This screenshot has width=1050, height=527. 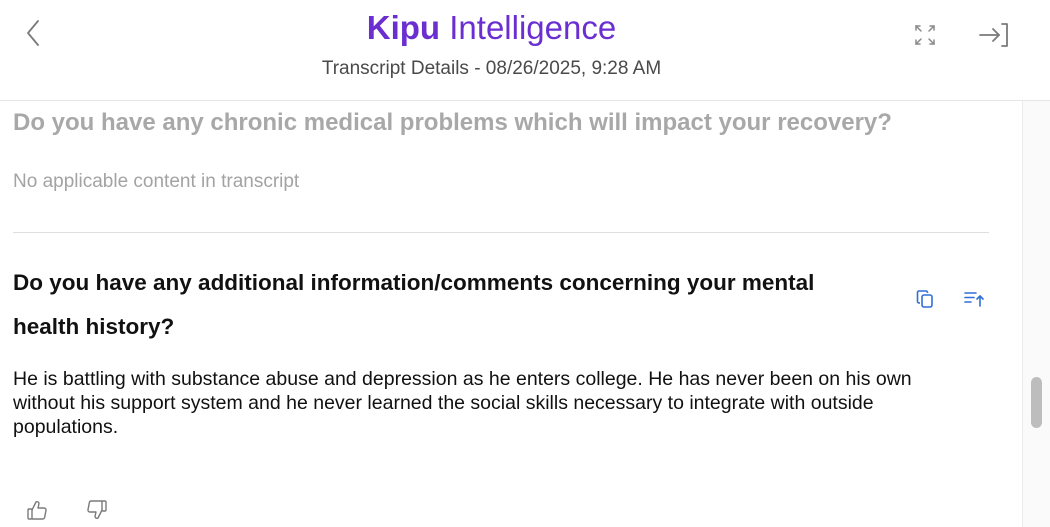 I want to click on expand-button, so click(x=925, y=35).